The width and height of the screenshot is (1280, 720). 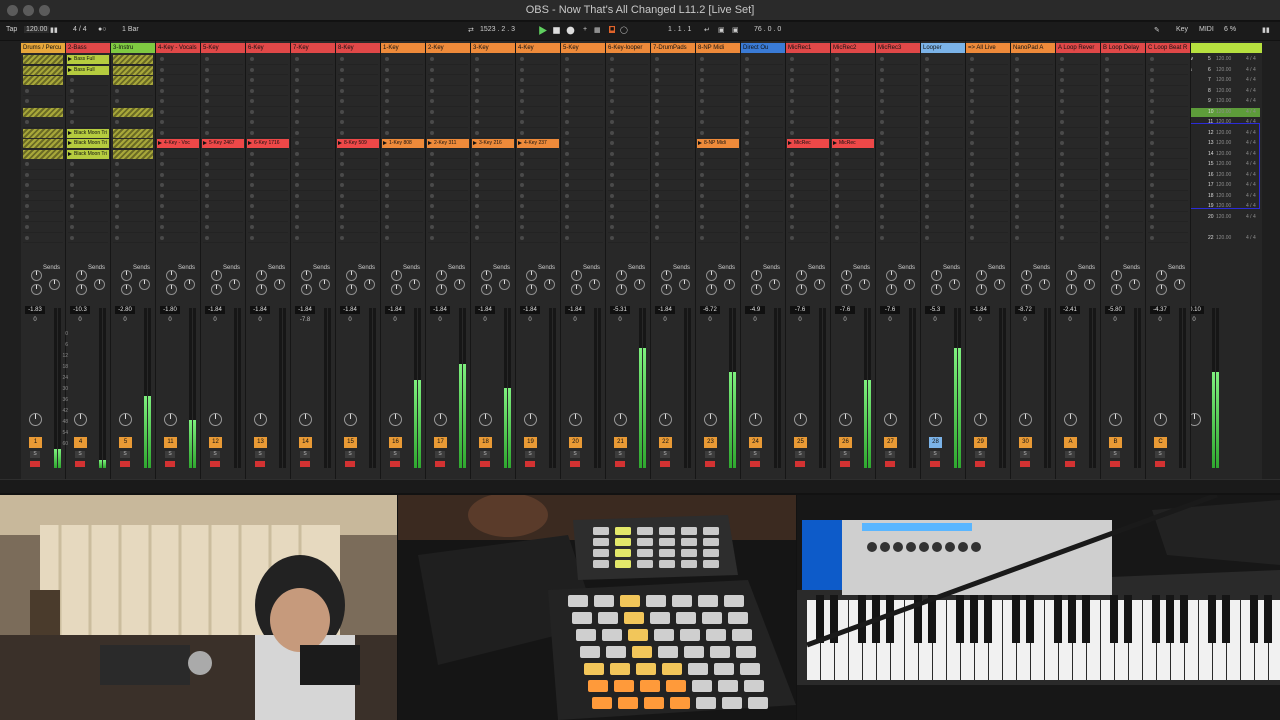 What do you see at coordinates (890, 442) in the screenshot?
I see `track-activator-button: 27` at bounding box center [890, 442].